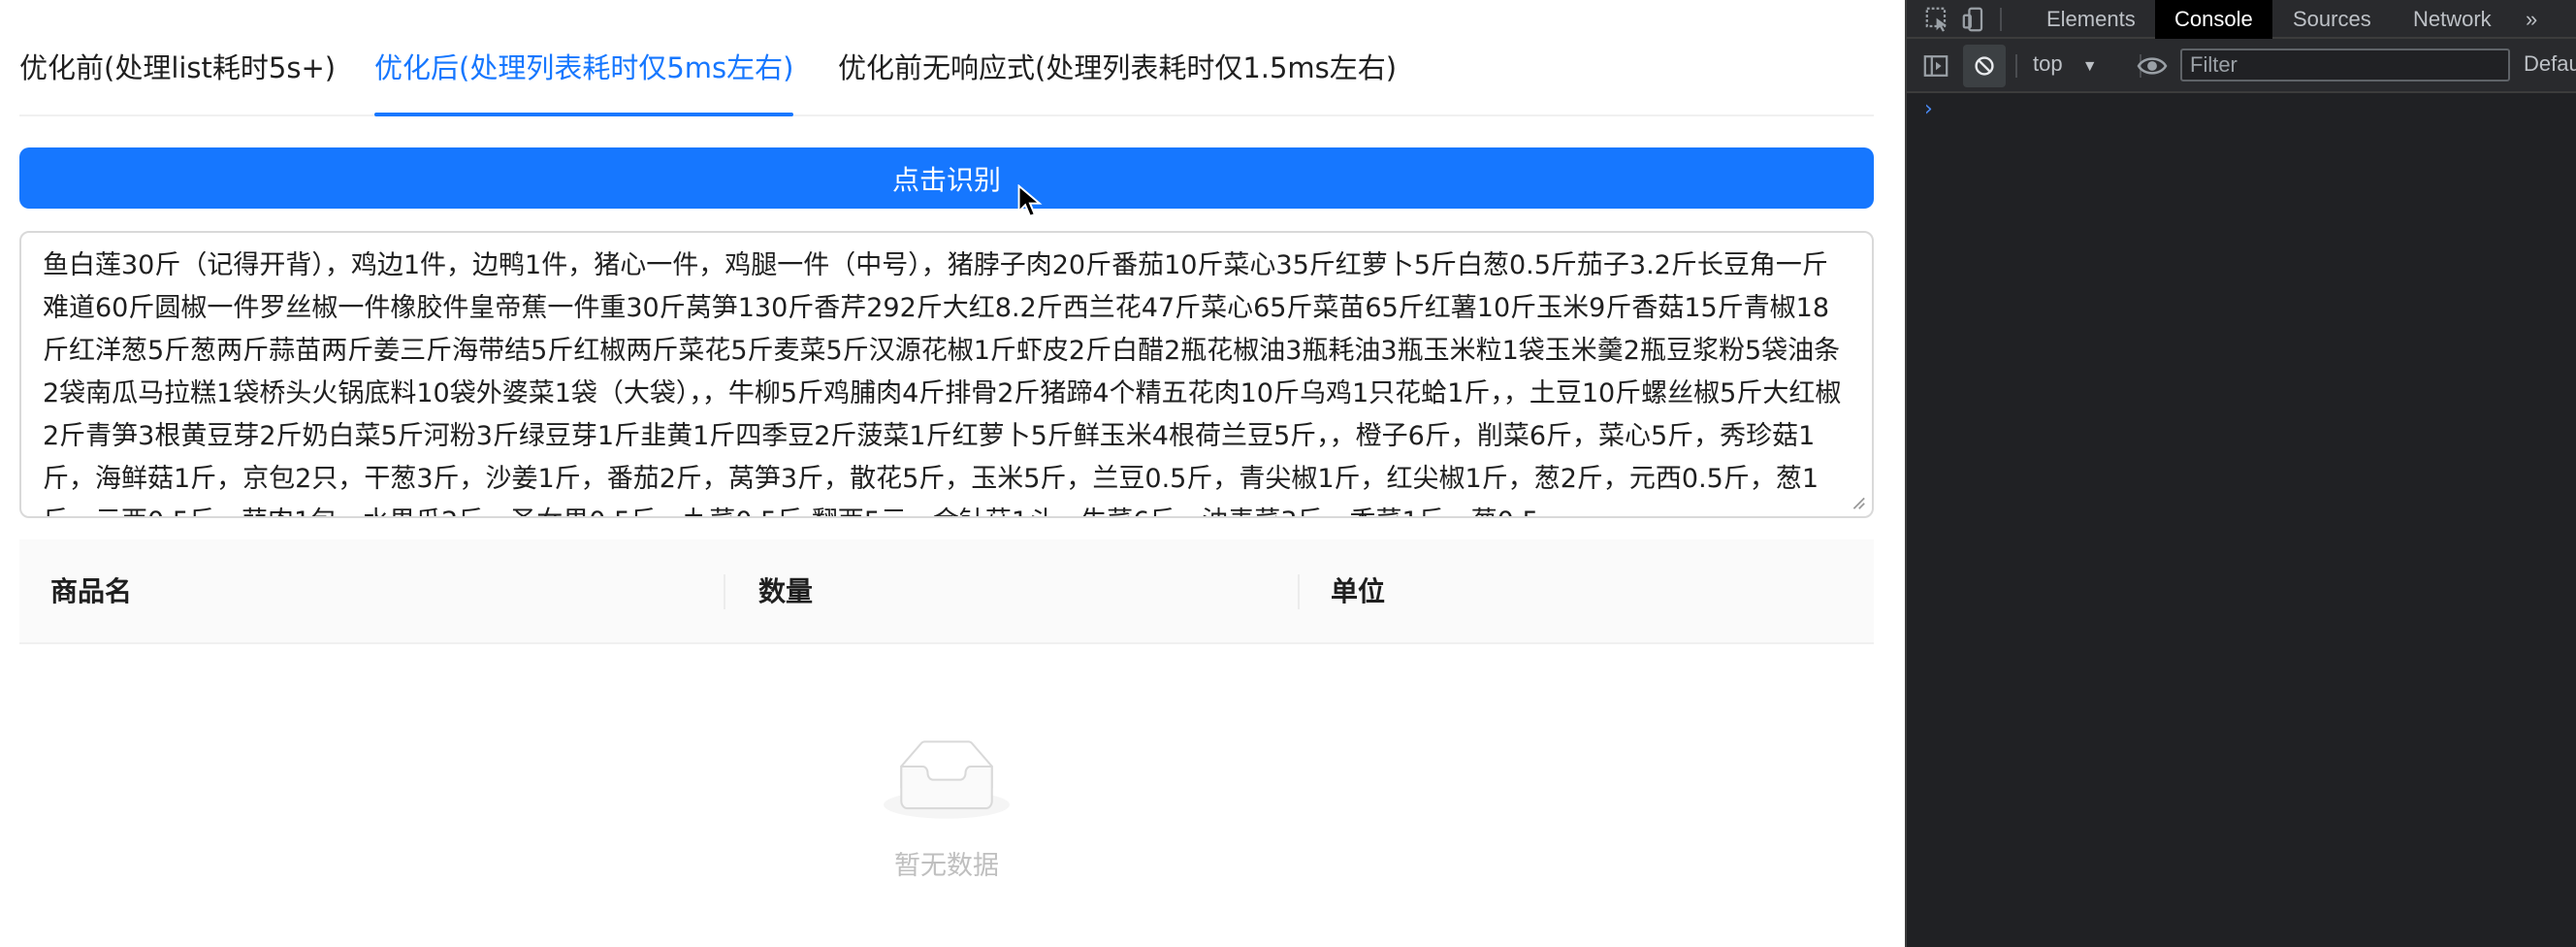 Image resolution: width=2576 pixels, height=947 pixels. Describe the element at coordinates (91, 591) in the screenshot. I see `column-header-name: 商品名` at that location.